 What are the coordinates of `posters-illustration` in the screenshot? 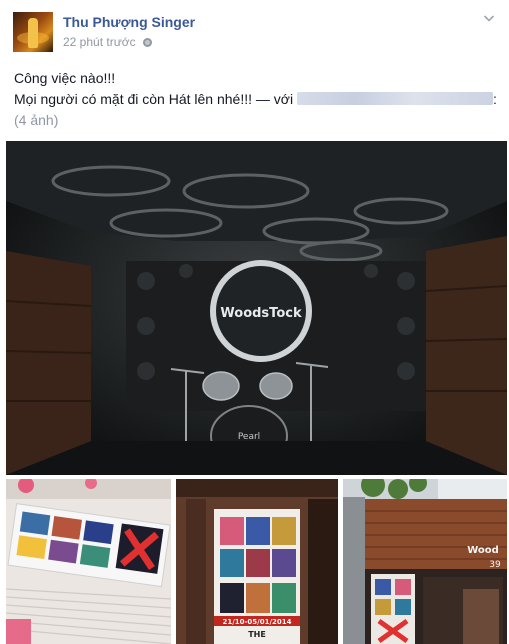 It's located at (88, 561).